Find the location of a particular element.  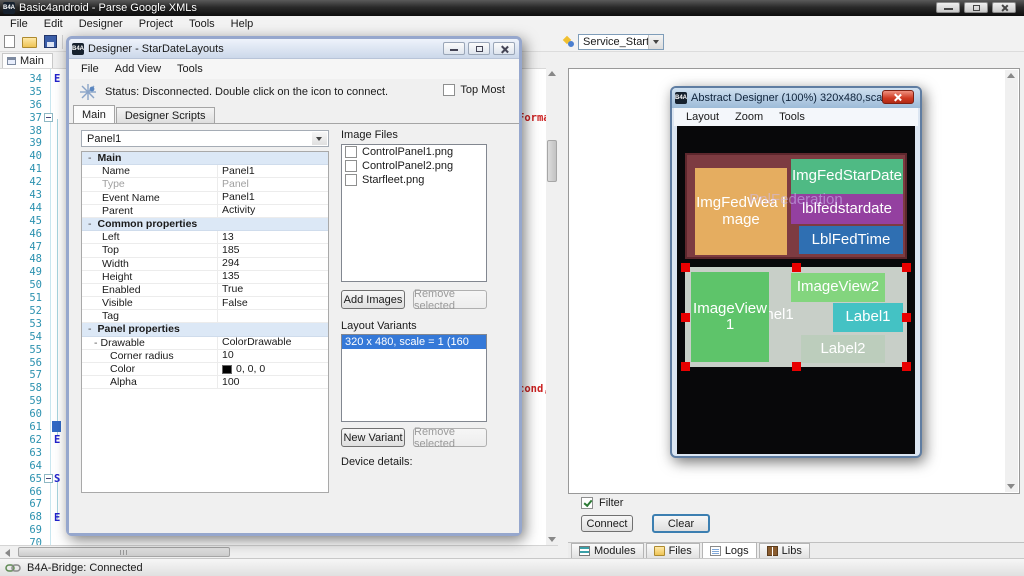

designer-titlebar: B4A Designer - StarDateLayouts is located at coordinates (294, 49).